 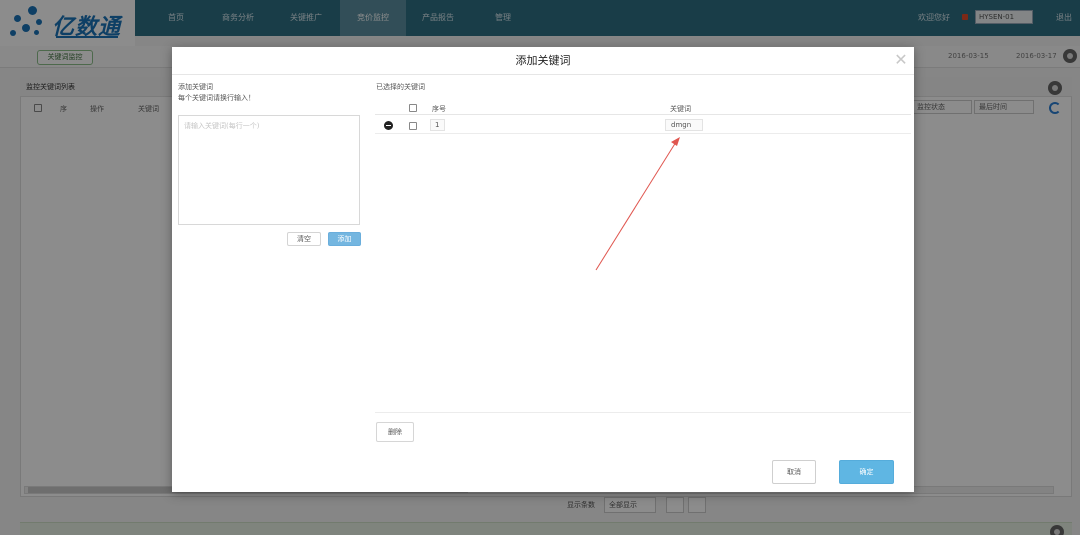 I want to click on add-button: 添加, so click(x=344, y=239).